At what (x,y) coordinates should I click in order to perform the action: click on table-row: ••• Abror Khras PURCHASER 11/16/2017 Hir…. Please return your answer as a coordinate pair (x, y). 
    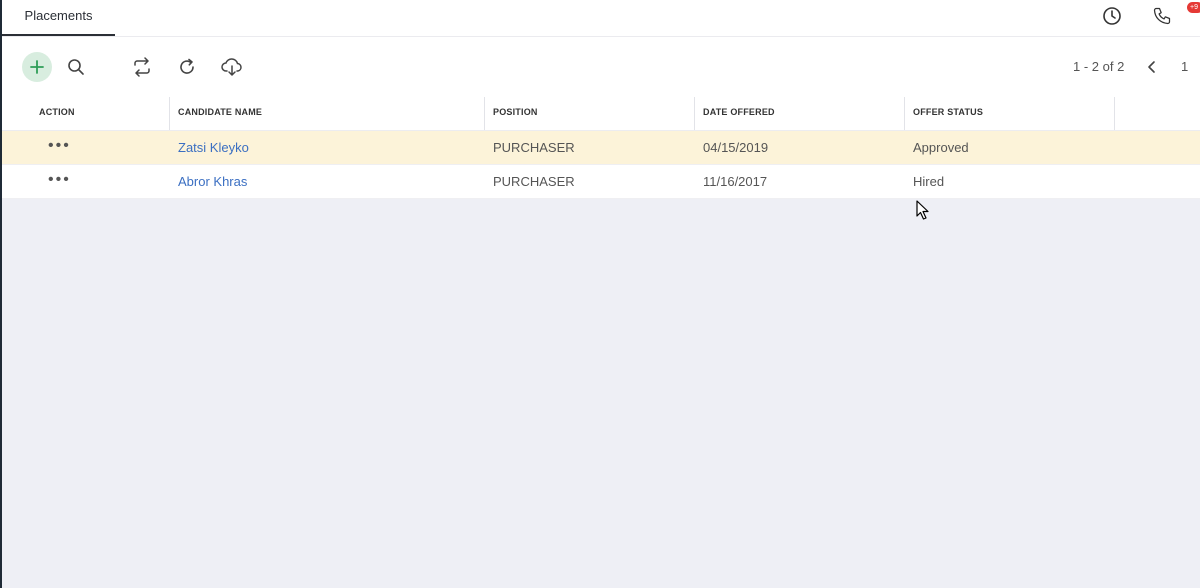
    Looking at the image, I should click on (601, 182).